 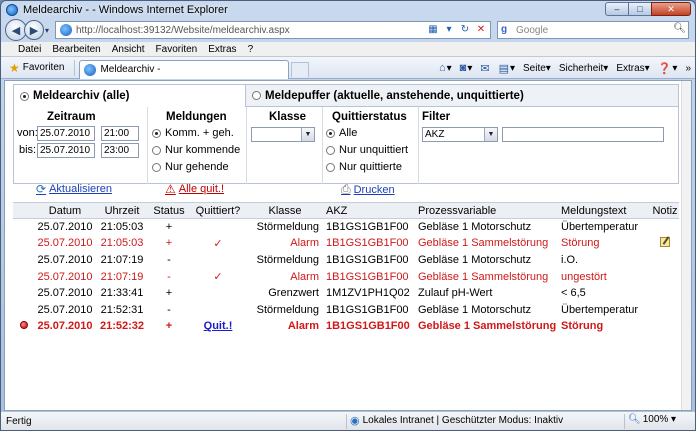 I want to click on nur-unquittiert-radio, so click(x=330, y=150).